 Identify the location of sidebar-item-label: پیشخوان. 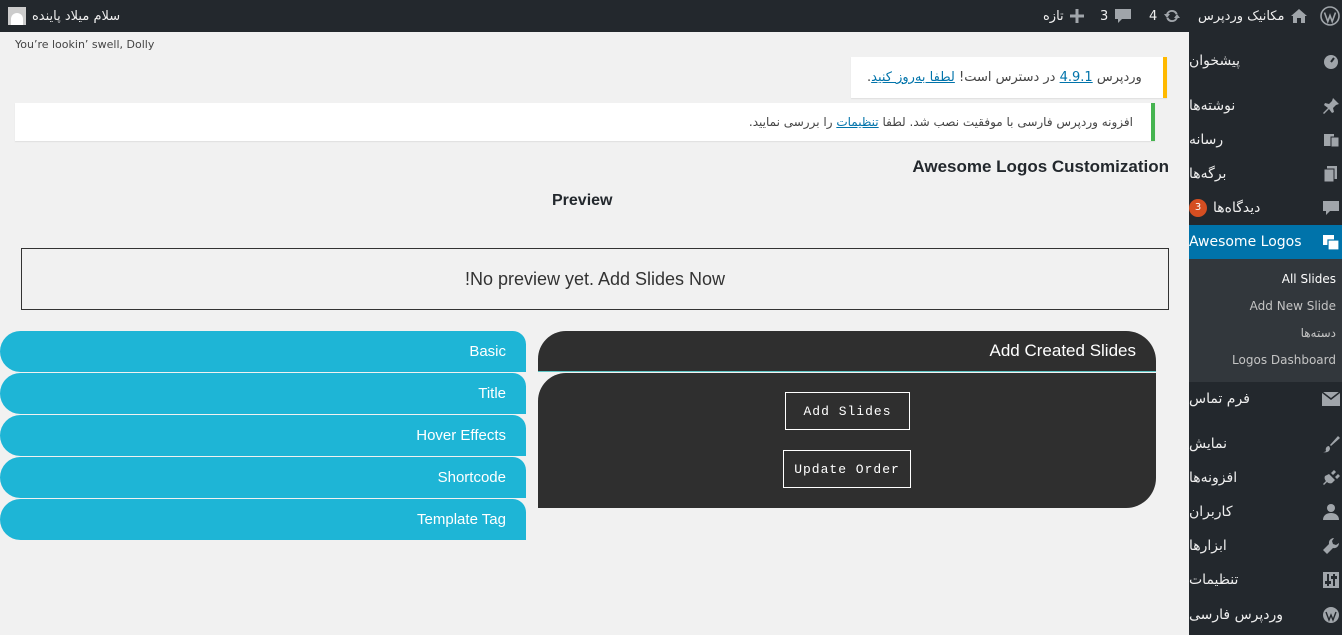
(1215, 61).